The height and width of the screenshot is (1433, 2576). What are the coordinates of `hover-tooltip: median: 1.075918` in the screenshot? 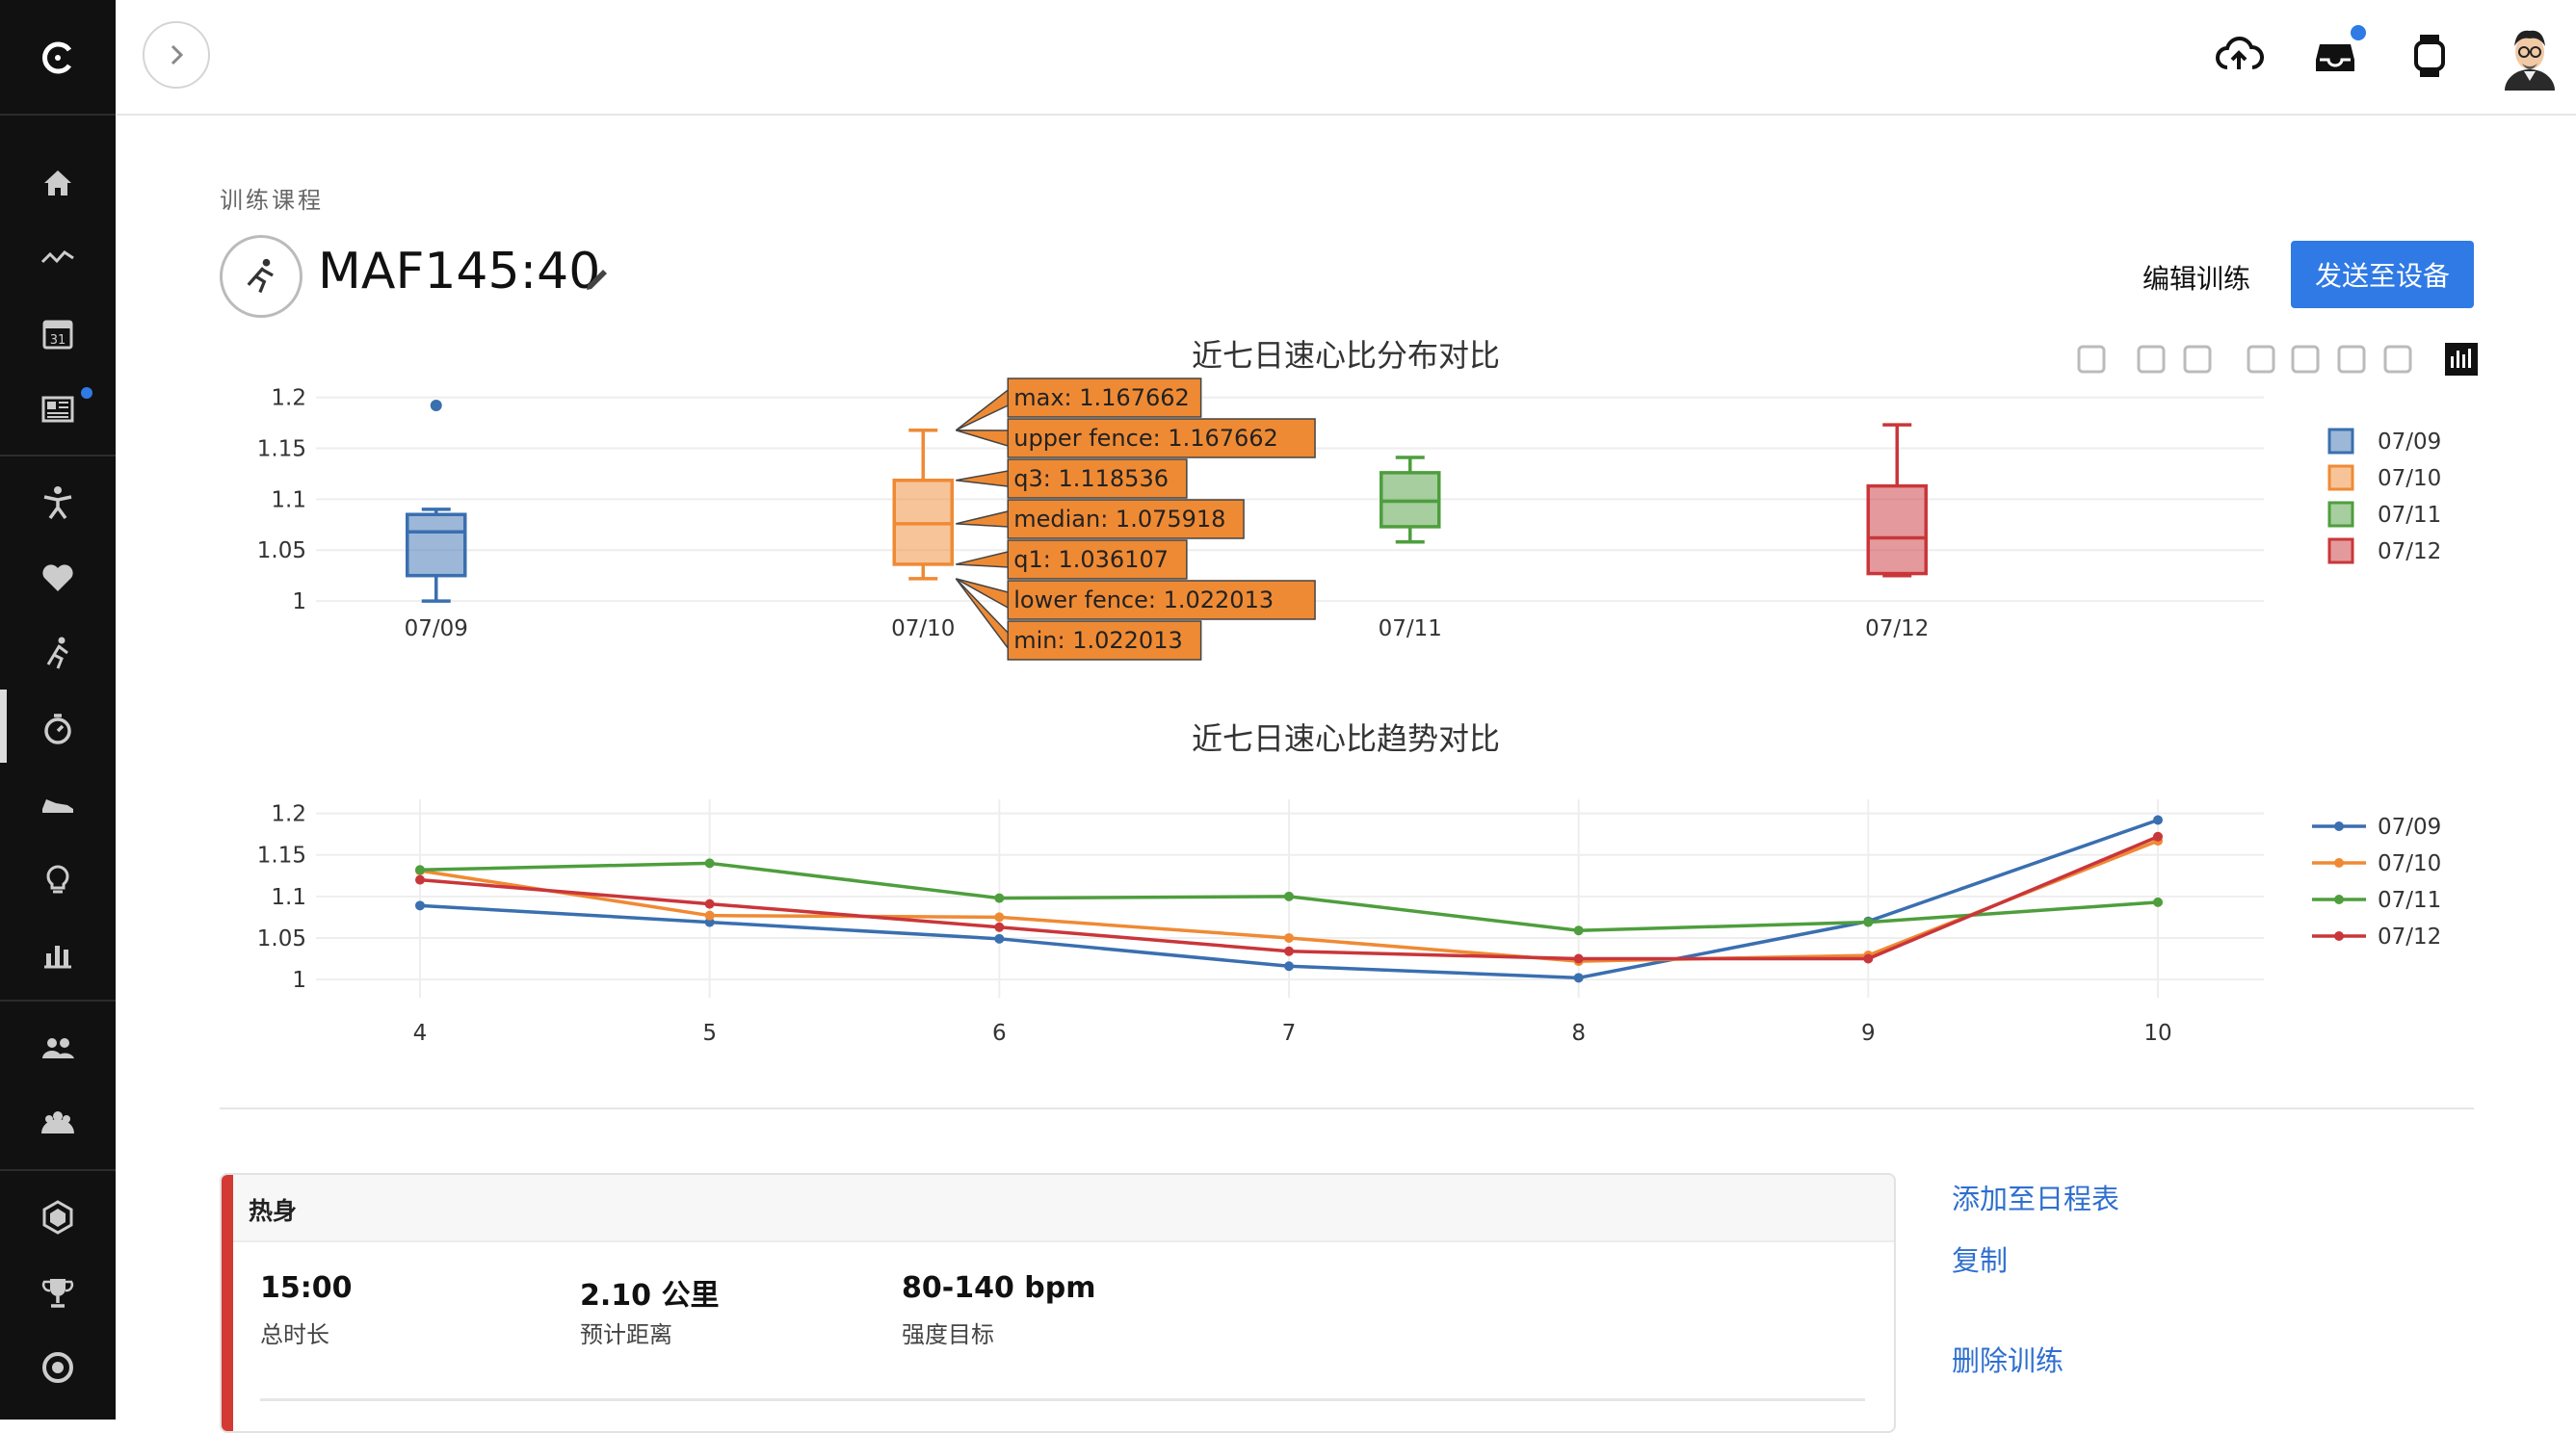 It's located at (1100, 519).